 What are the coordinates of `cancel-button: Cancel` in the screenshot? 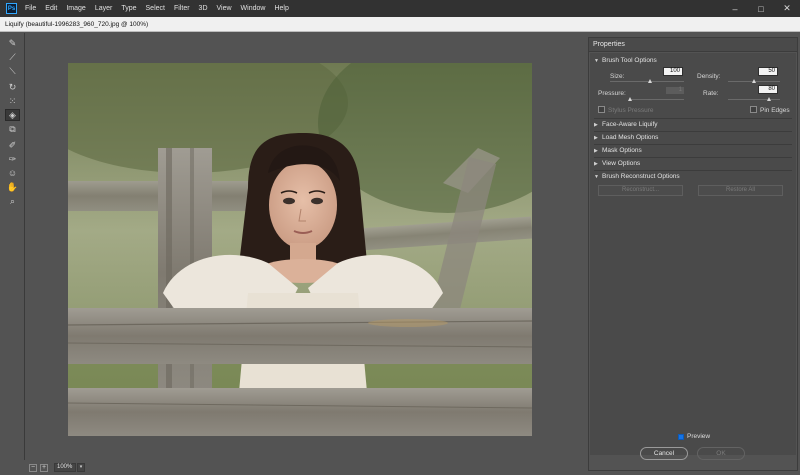 It's located at (664, 453).